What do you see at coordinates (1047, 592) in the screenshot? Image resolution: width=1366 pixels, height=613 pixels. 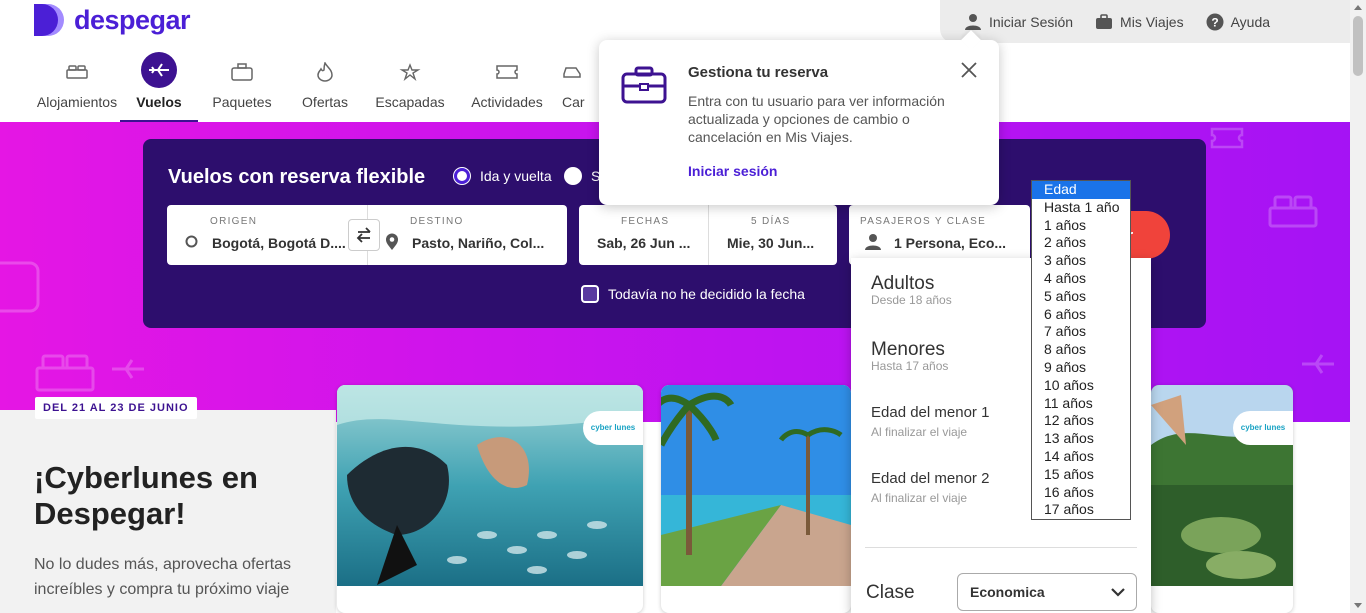 I see `class-select: Economica` at bounding box center [1047, 592].